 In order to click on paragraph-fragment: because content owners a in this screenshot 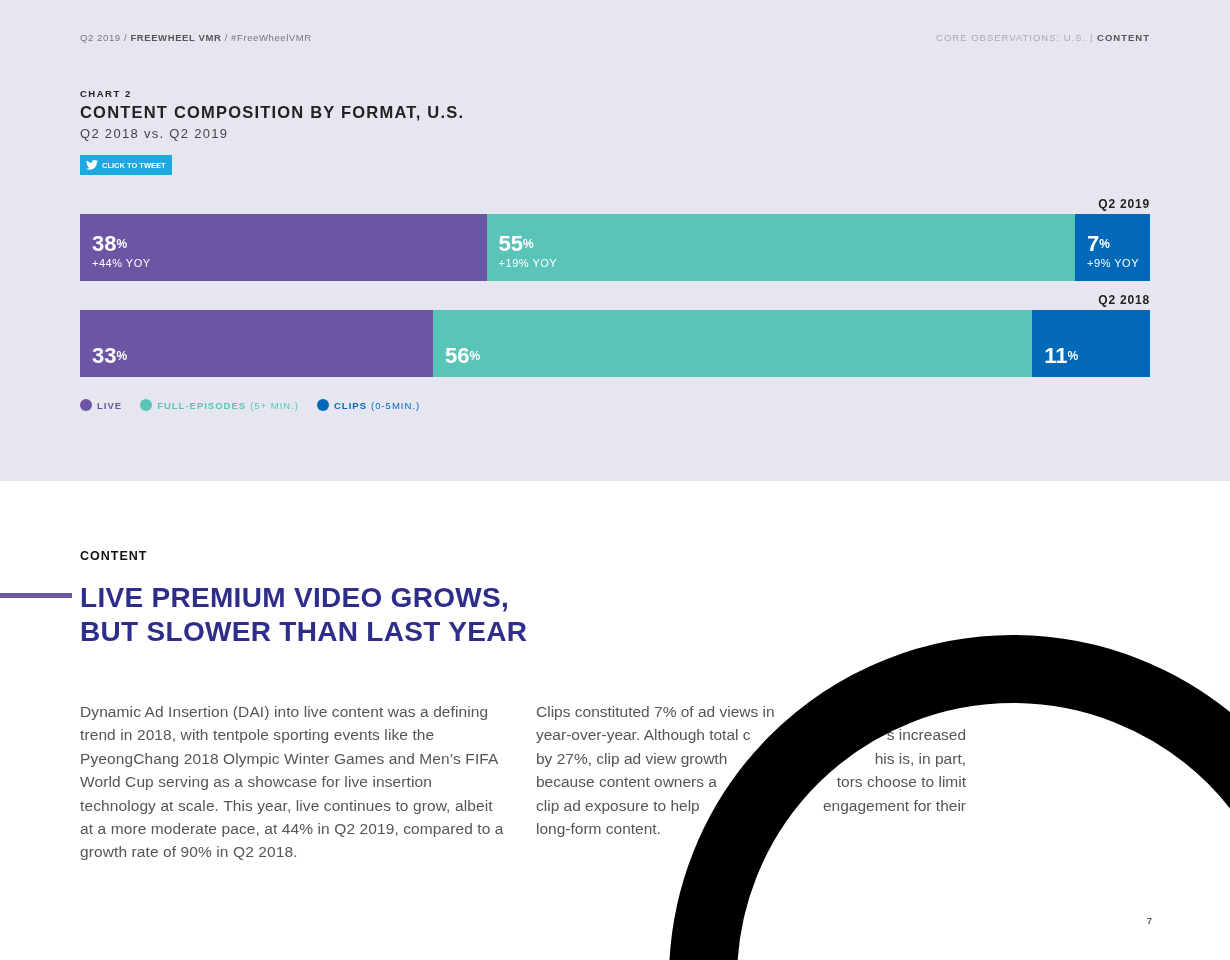, I will do `click(626, 782)`.